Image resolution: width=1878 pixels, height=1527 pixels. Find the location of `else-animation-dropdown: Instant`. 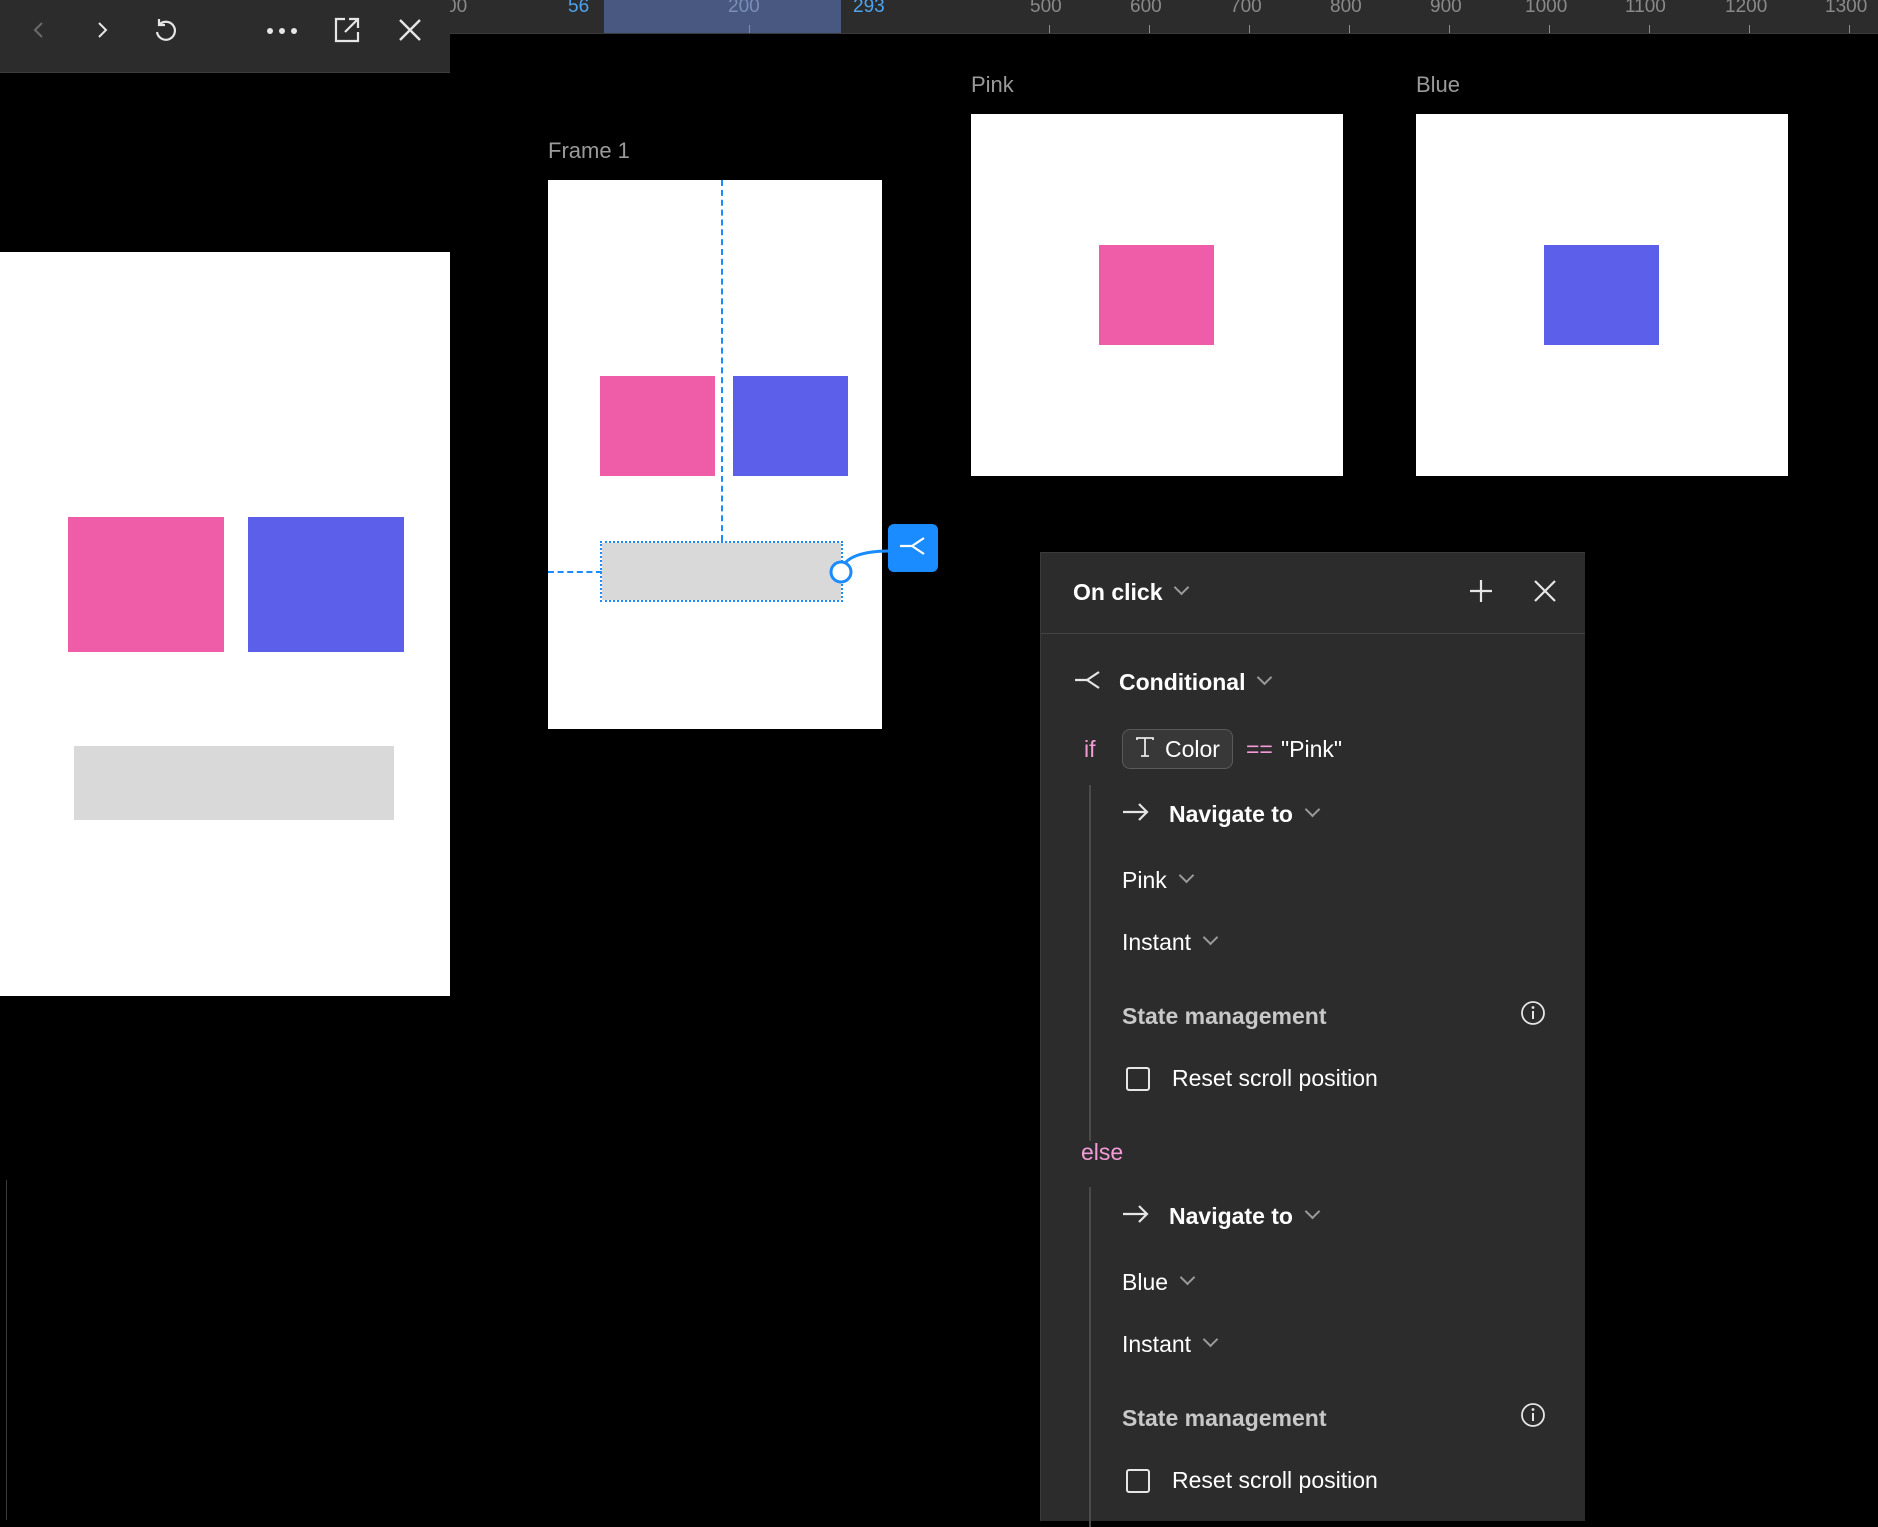

else-animation-dropdown: Instant is located at coordinates (1170, 1344).